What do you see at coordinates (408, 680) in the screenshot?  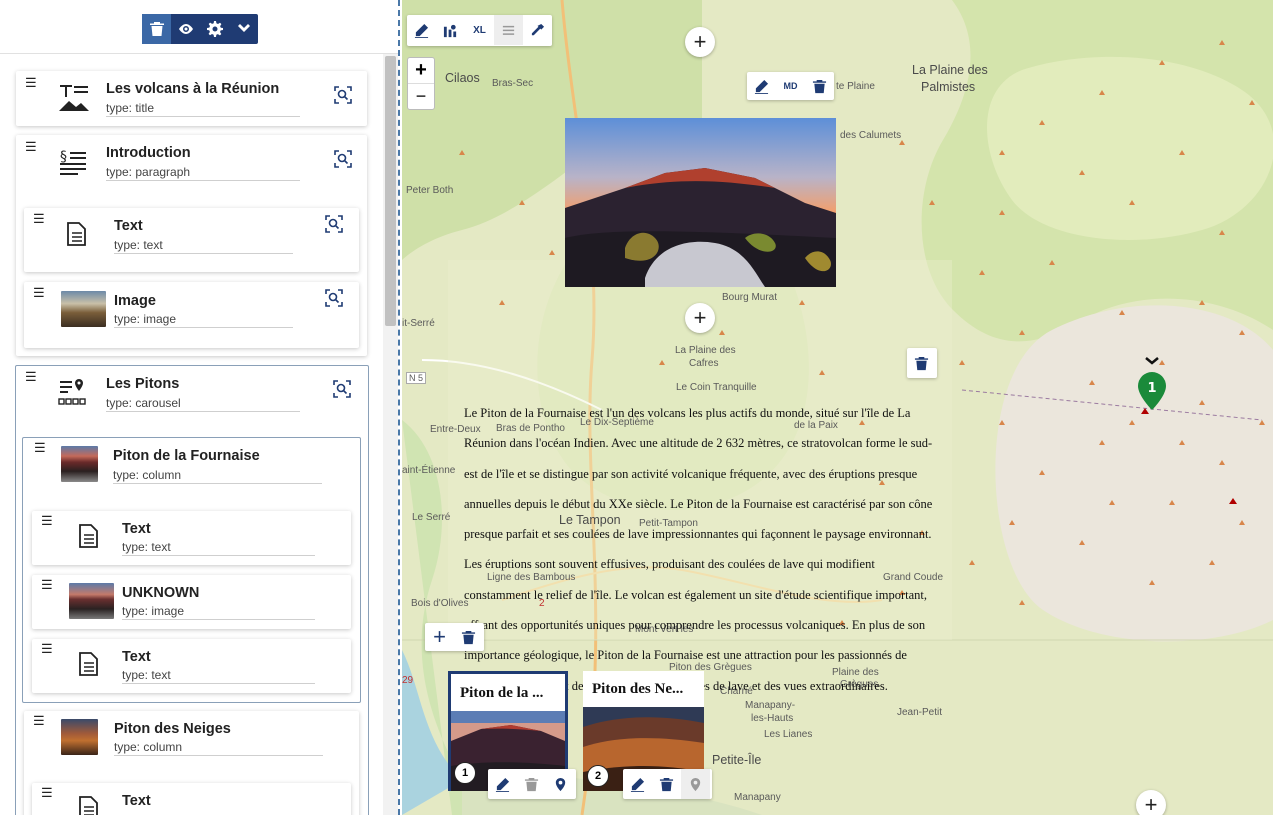 I see `road-label: 29` at bounding box center [408, 680].